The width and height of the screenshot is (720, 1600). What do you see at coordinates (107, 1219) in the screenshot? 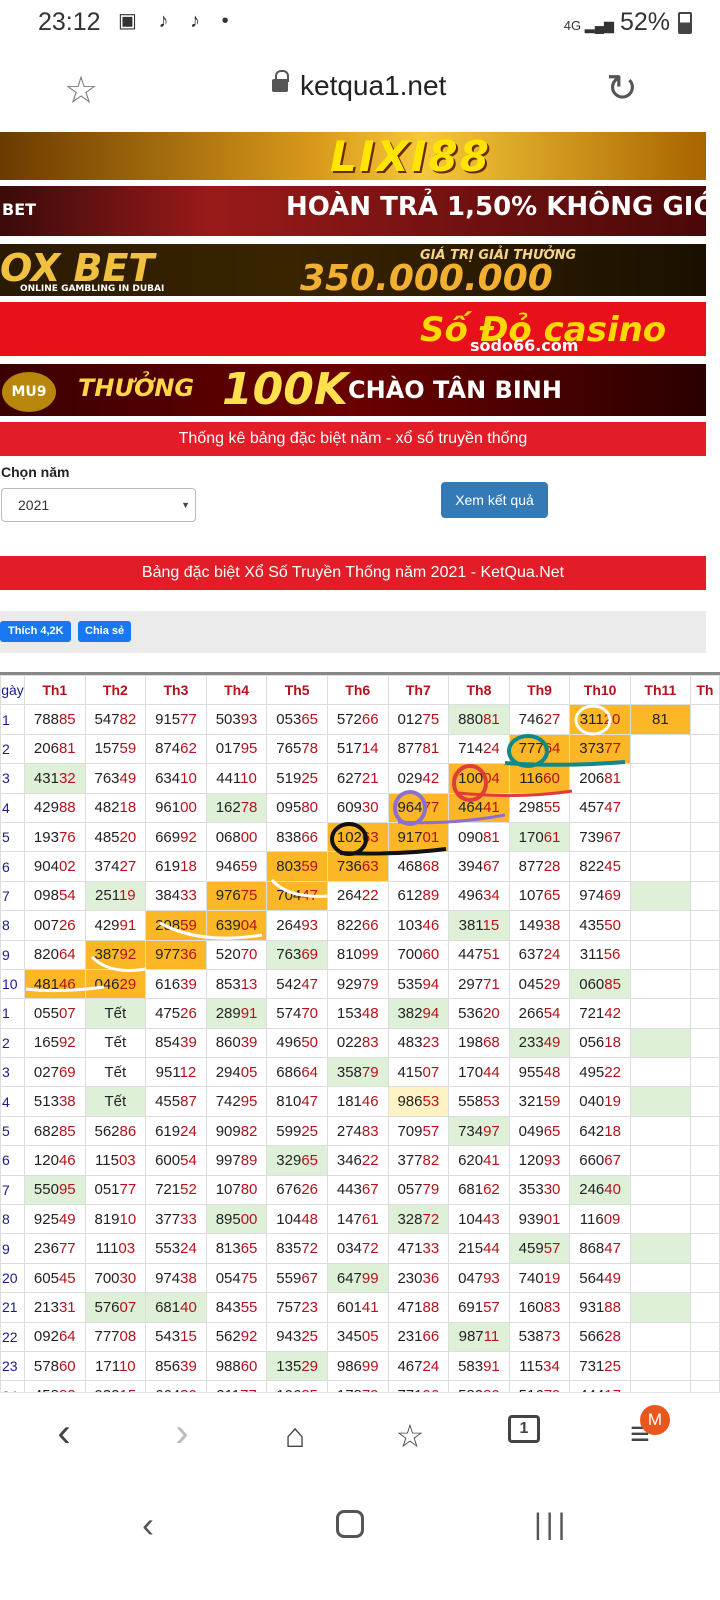
I see `result-prefix: 819` at bounding box center [107, 1219].